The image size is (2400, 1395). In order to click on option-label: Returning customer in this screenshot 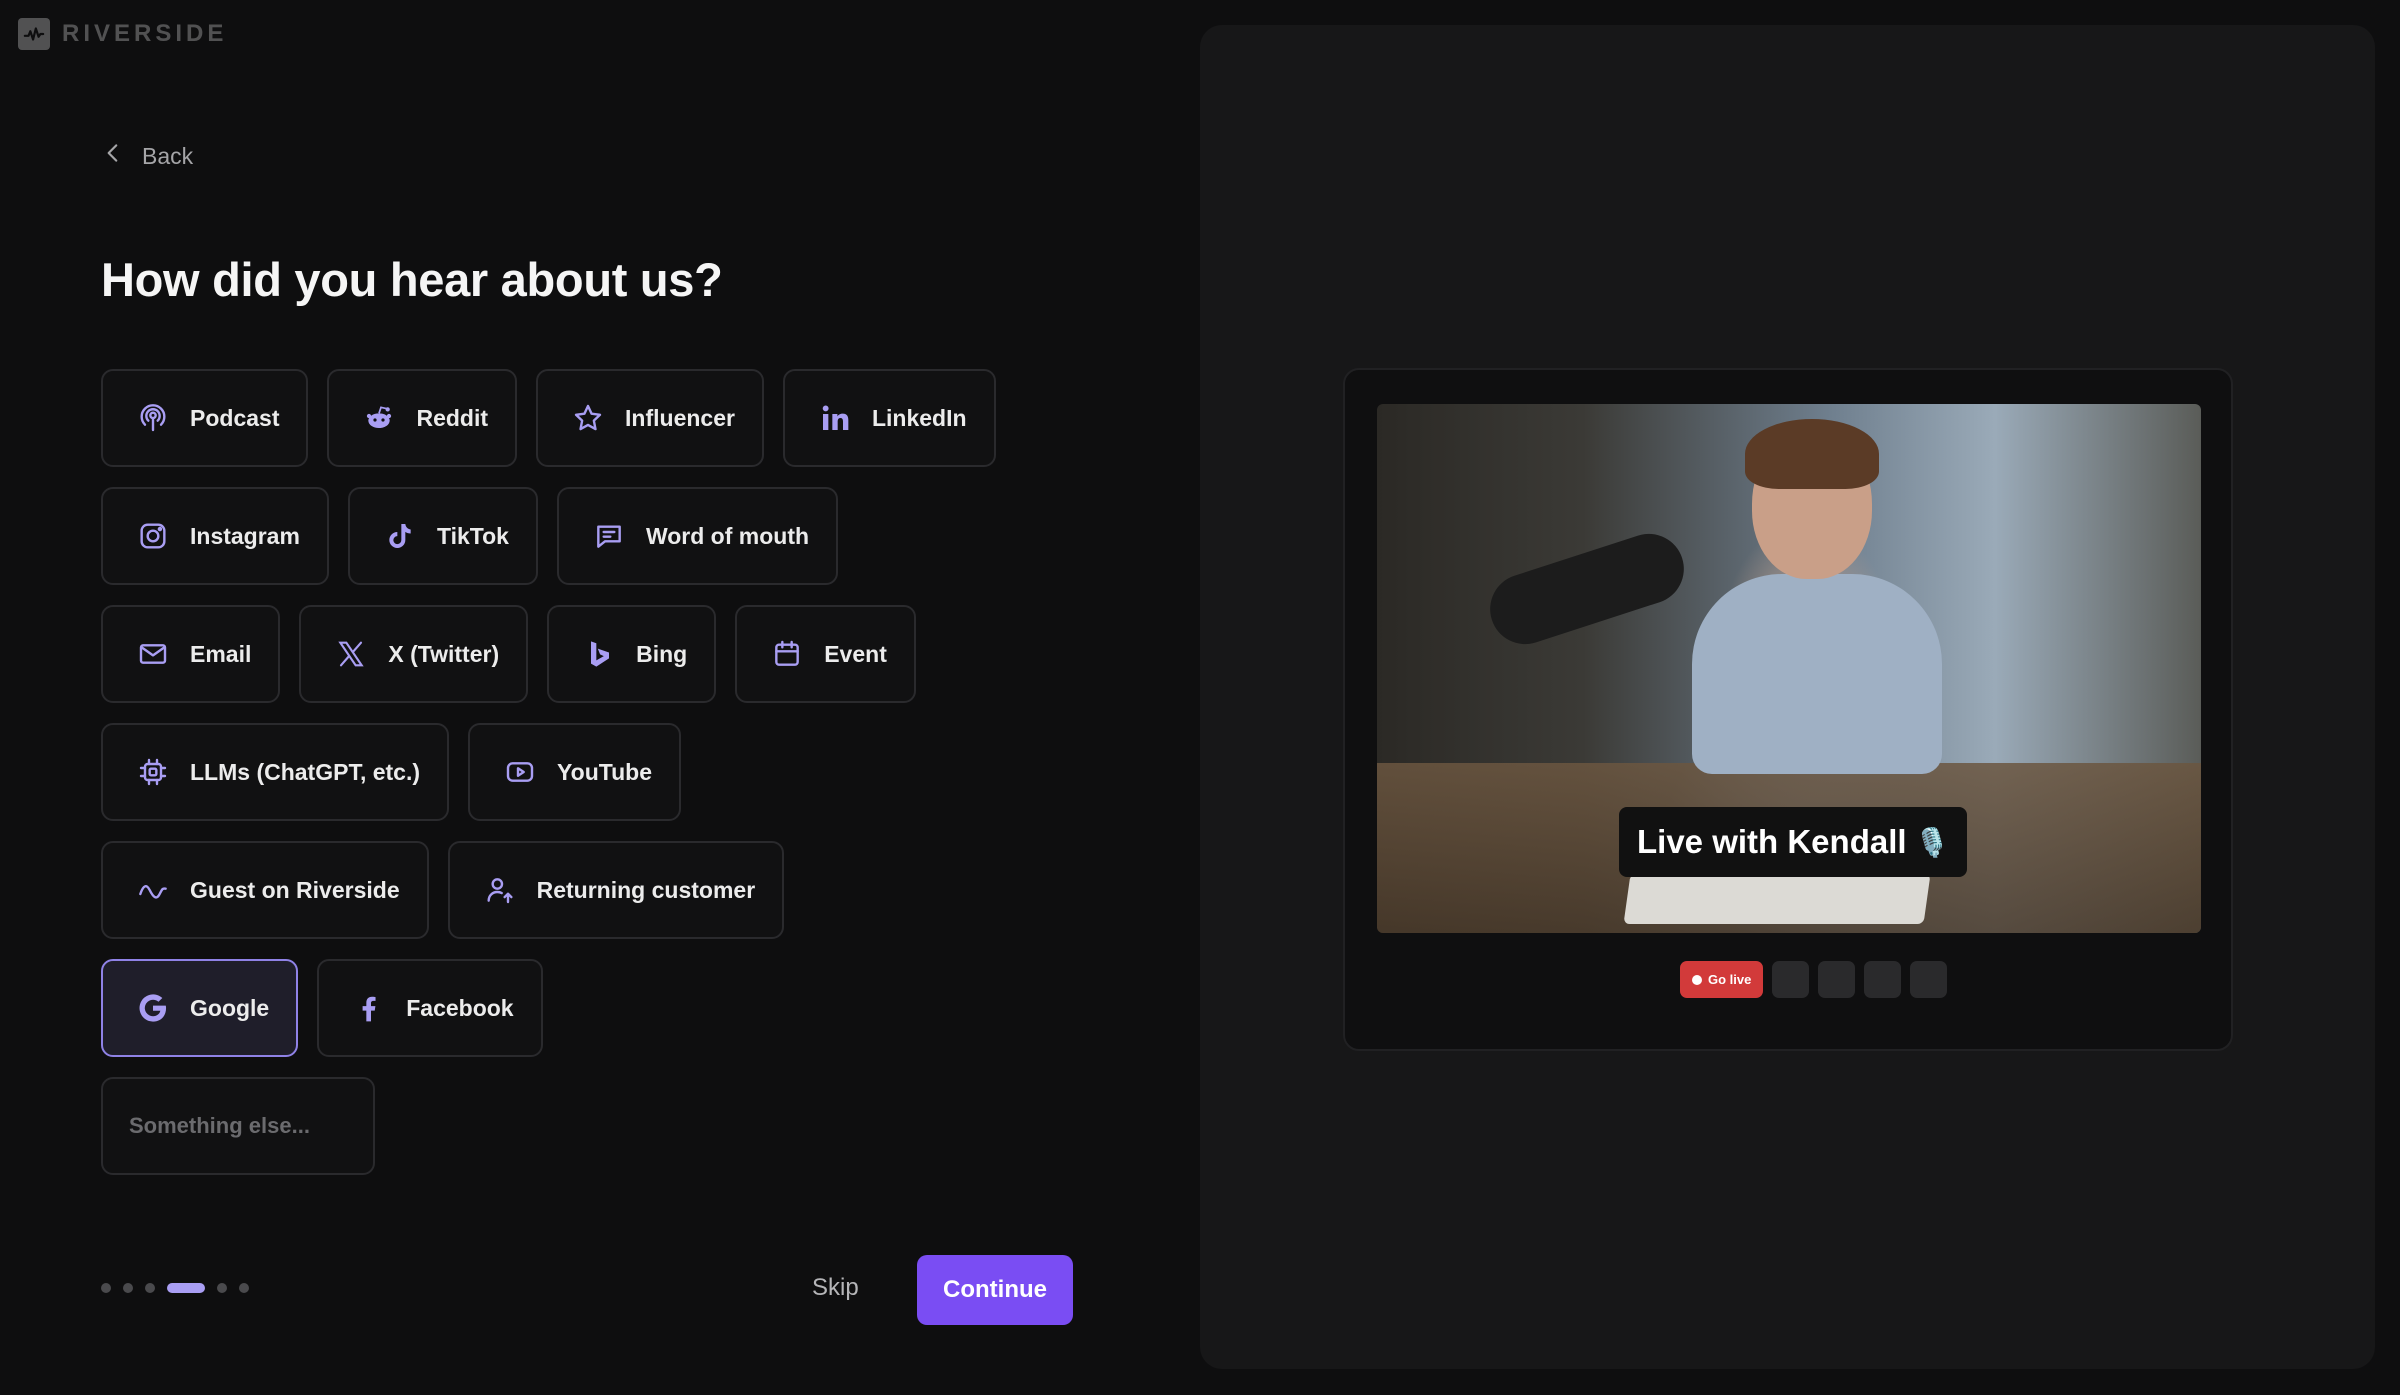, I will do `click(646, 889)`.